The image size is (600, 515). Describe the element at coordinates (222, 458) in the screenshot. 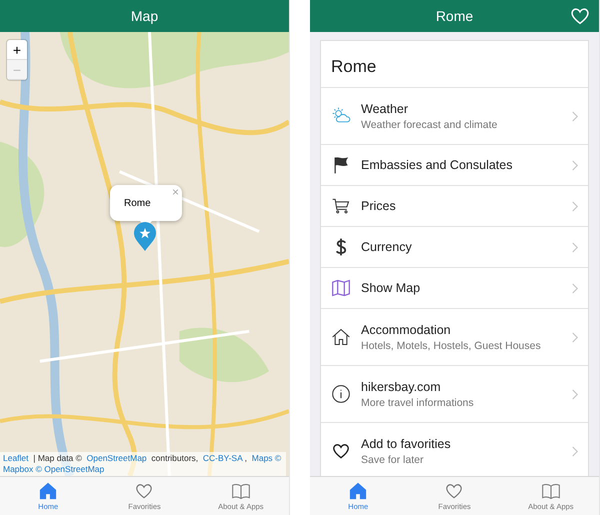

I see `attribution-link: CC-BY-SA` at that location.